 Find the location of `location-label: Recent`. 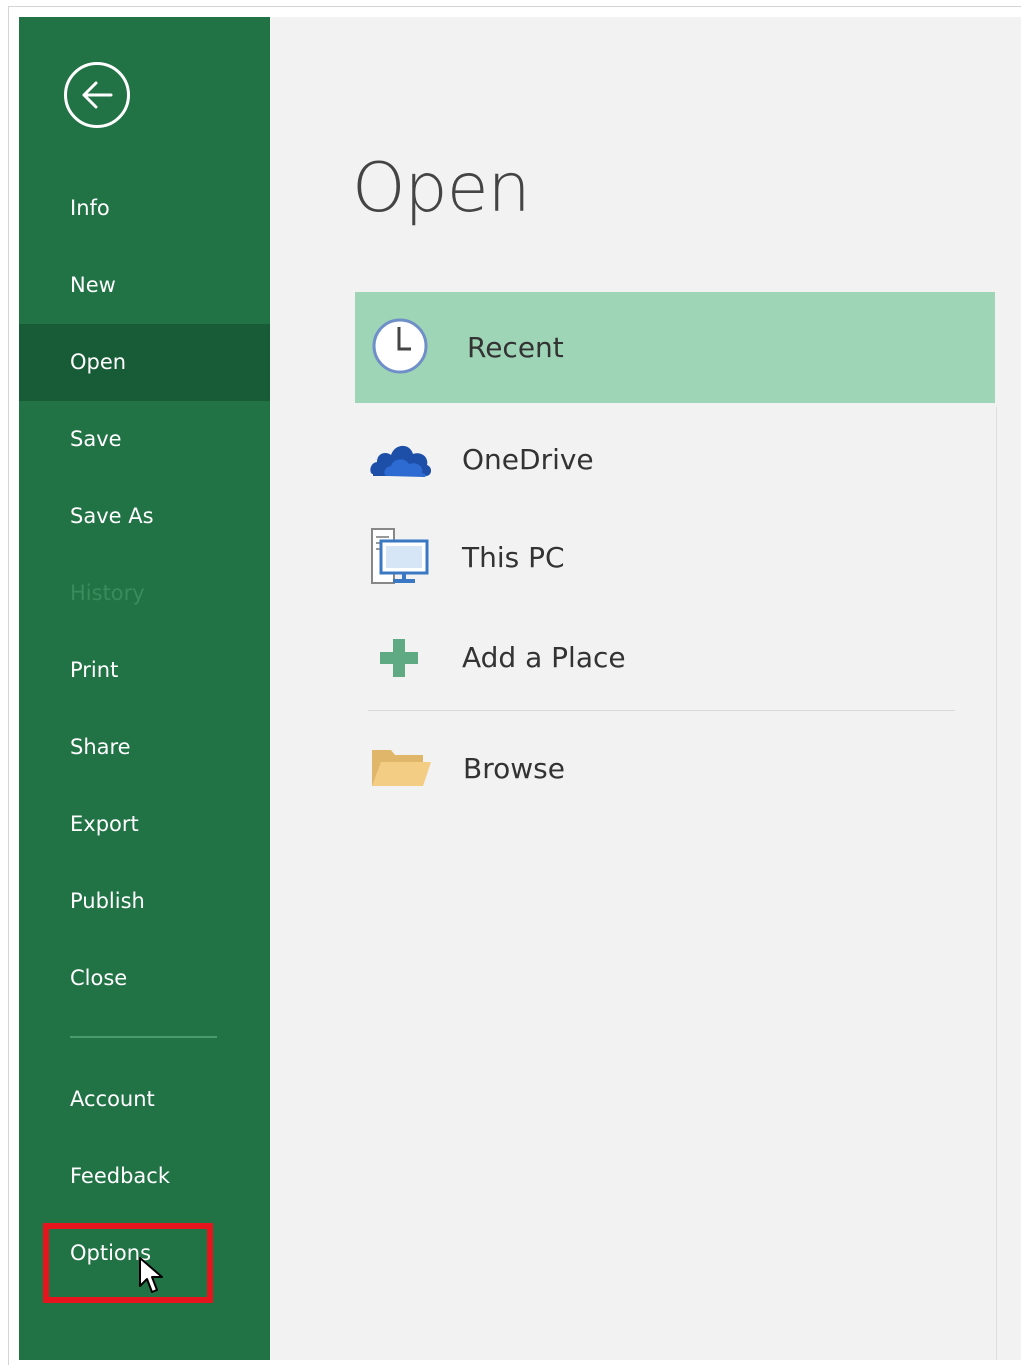

location-label: Recent is located at coordinates (515, 347).